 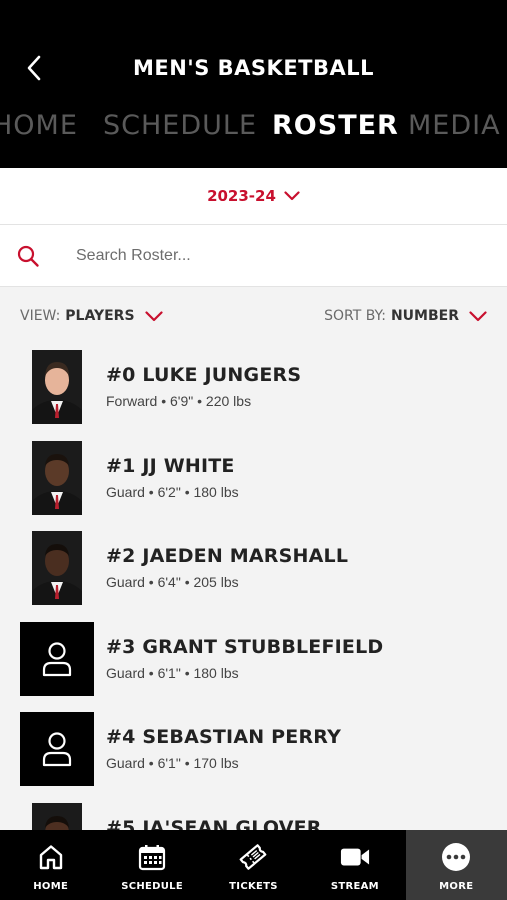 What do you see at coordinates (172, 492) in the screenshot?
I see `player-details: Guard • 6'2" • 180 lbs` at bounding box center [172, 492].